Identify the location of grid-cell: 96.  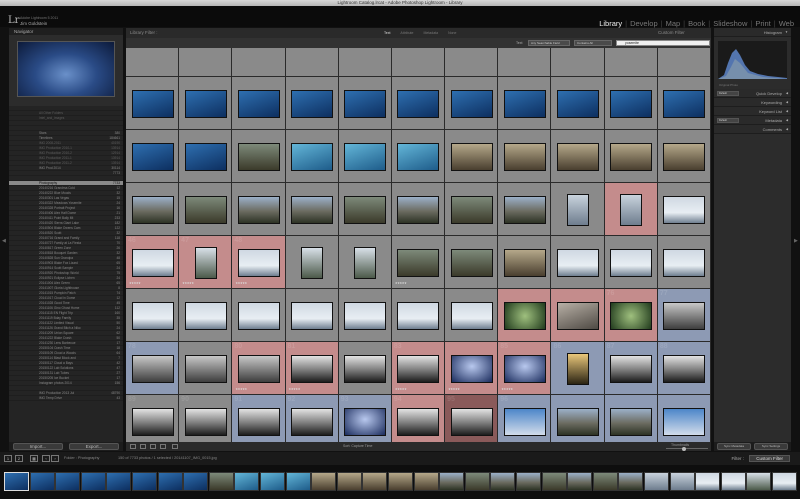
(525, 418).